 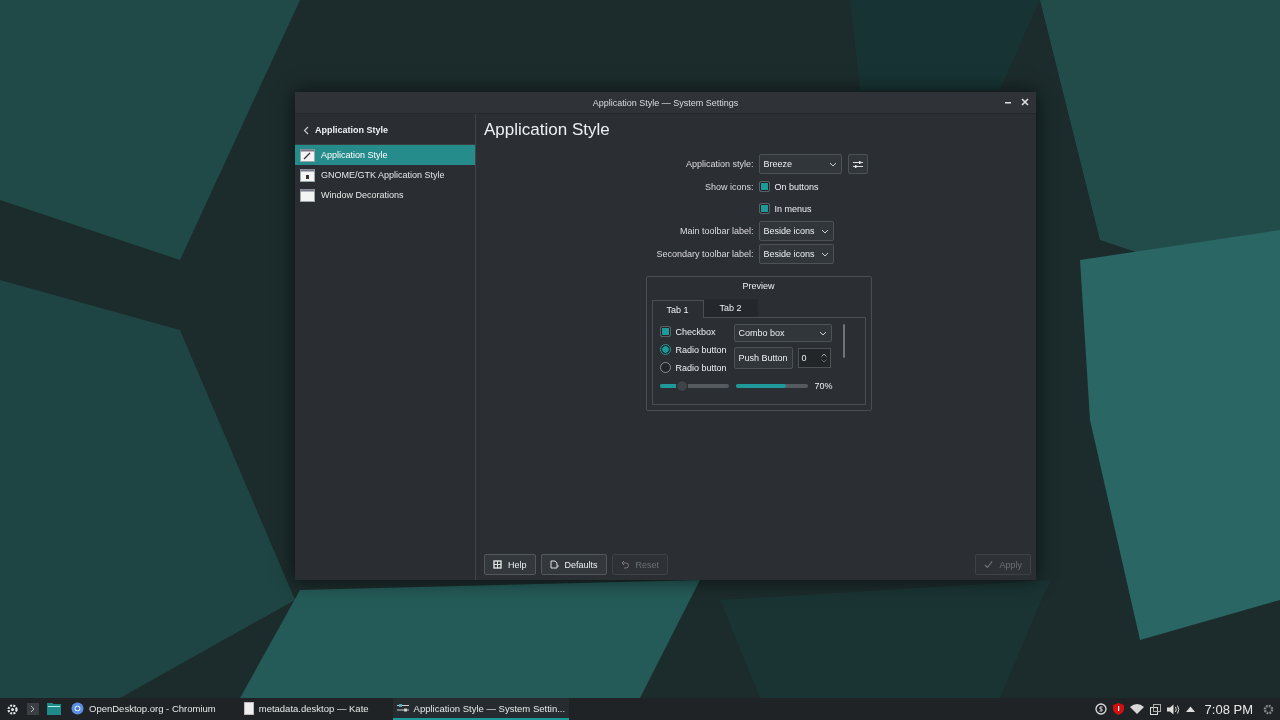 I want to click on shield-icon, so click(x=1118, y=709).